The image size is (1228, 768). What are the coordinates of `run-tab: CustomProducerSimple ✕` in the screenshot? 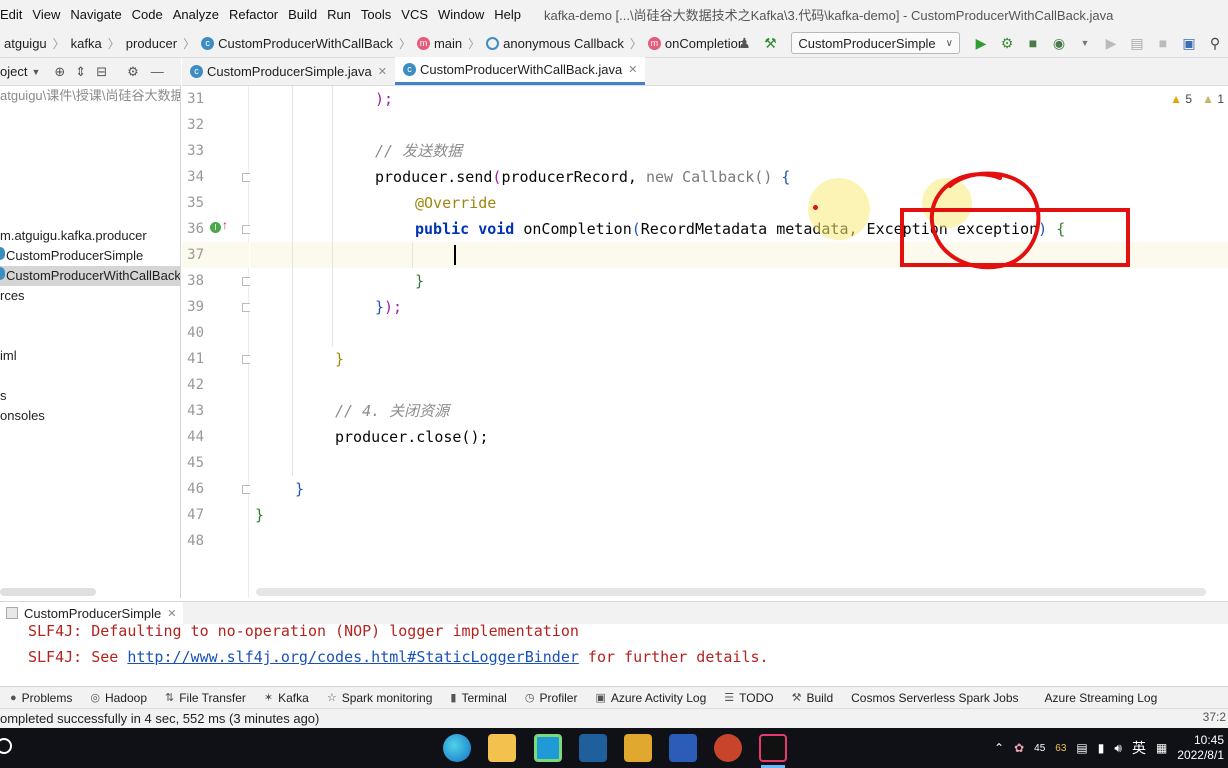 It's located at (91, 613).